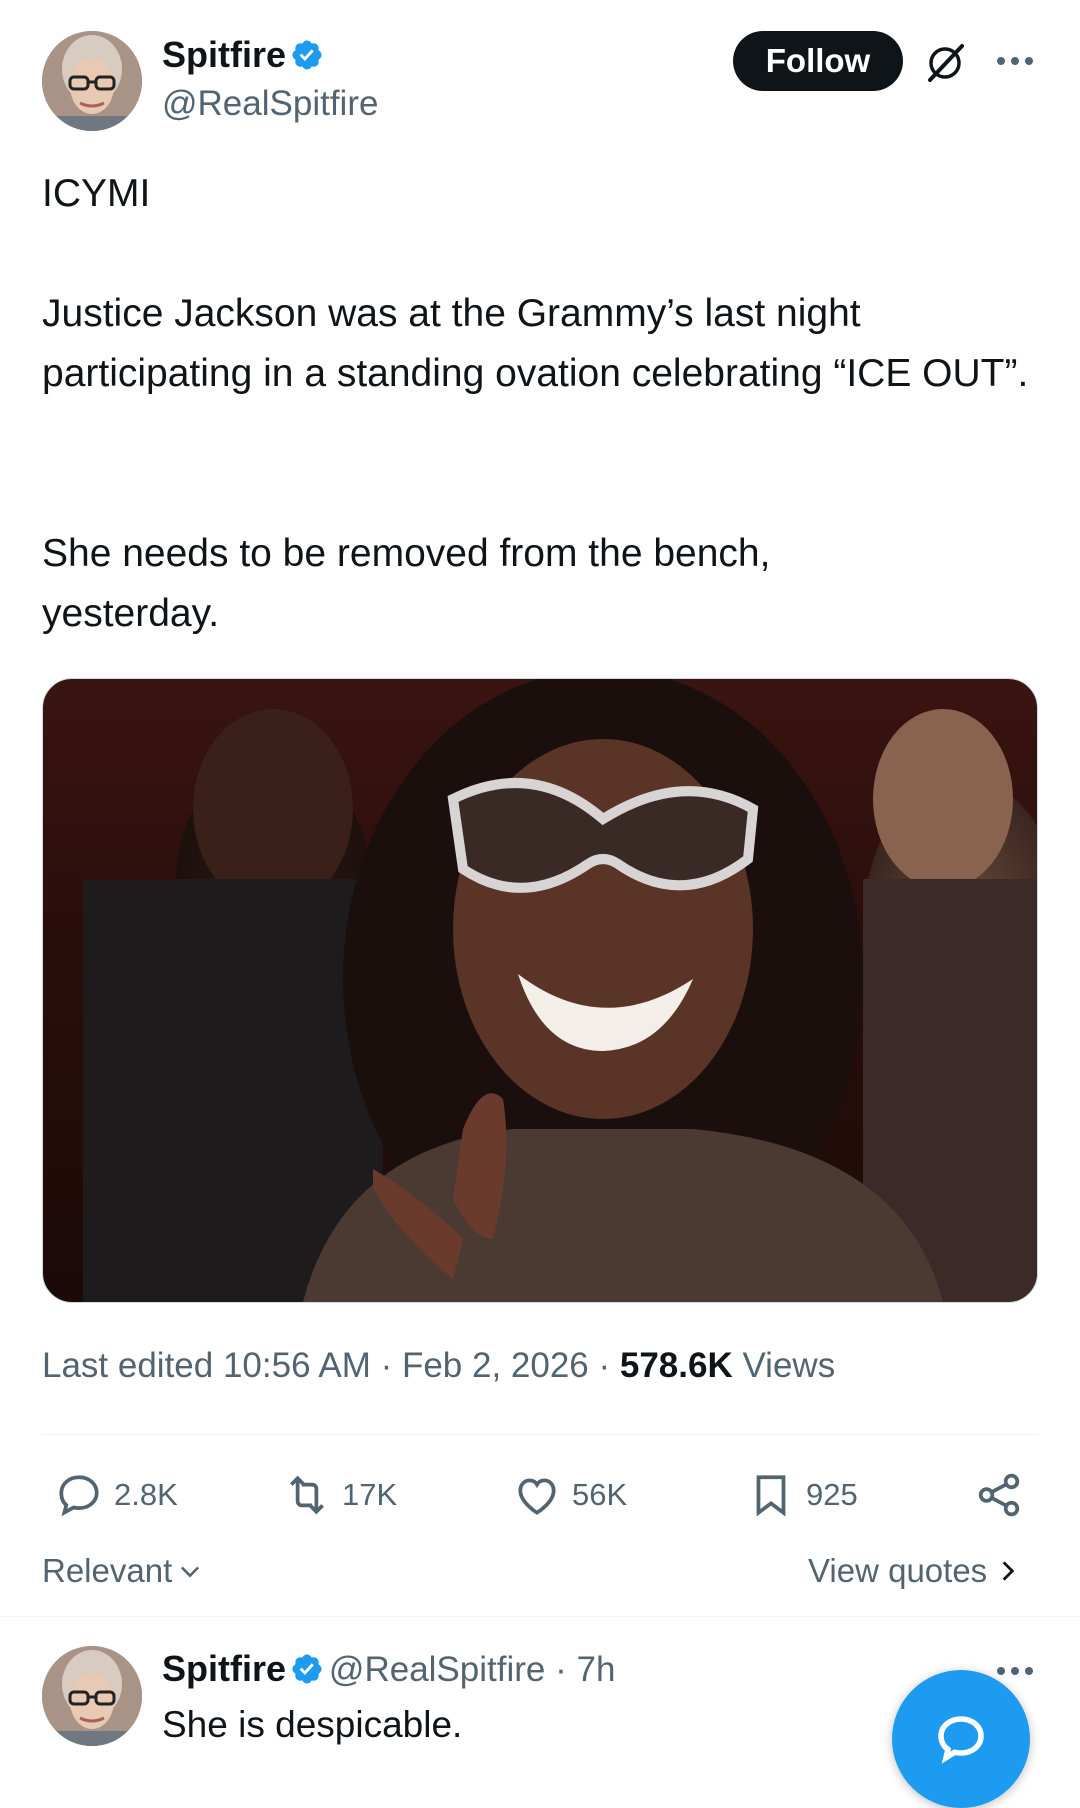  What do you see at coordinates (270, 104) in the screenshot?
I see `author-handle: @RealSpitfire` at bounding box center [270, 104].